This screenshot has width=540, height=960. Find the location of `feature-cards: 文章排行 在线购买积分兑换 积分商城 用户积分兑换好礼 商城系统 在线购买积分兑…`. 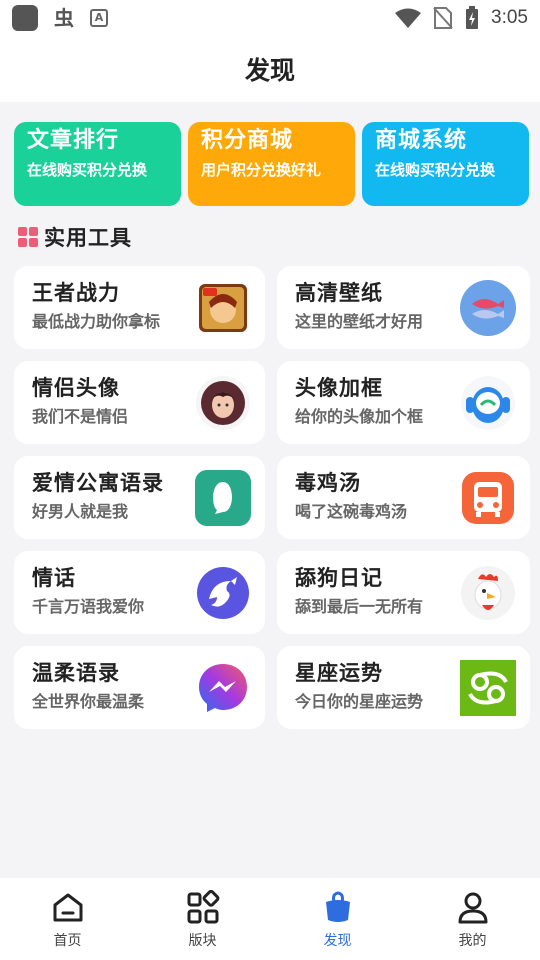

feature-cards: 文章排行 在线购买积分兑换 积分商城 用户积分兑换好礼 商城系统 在线购买积分兑… is located at coordinates (272, 164).